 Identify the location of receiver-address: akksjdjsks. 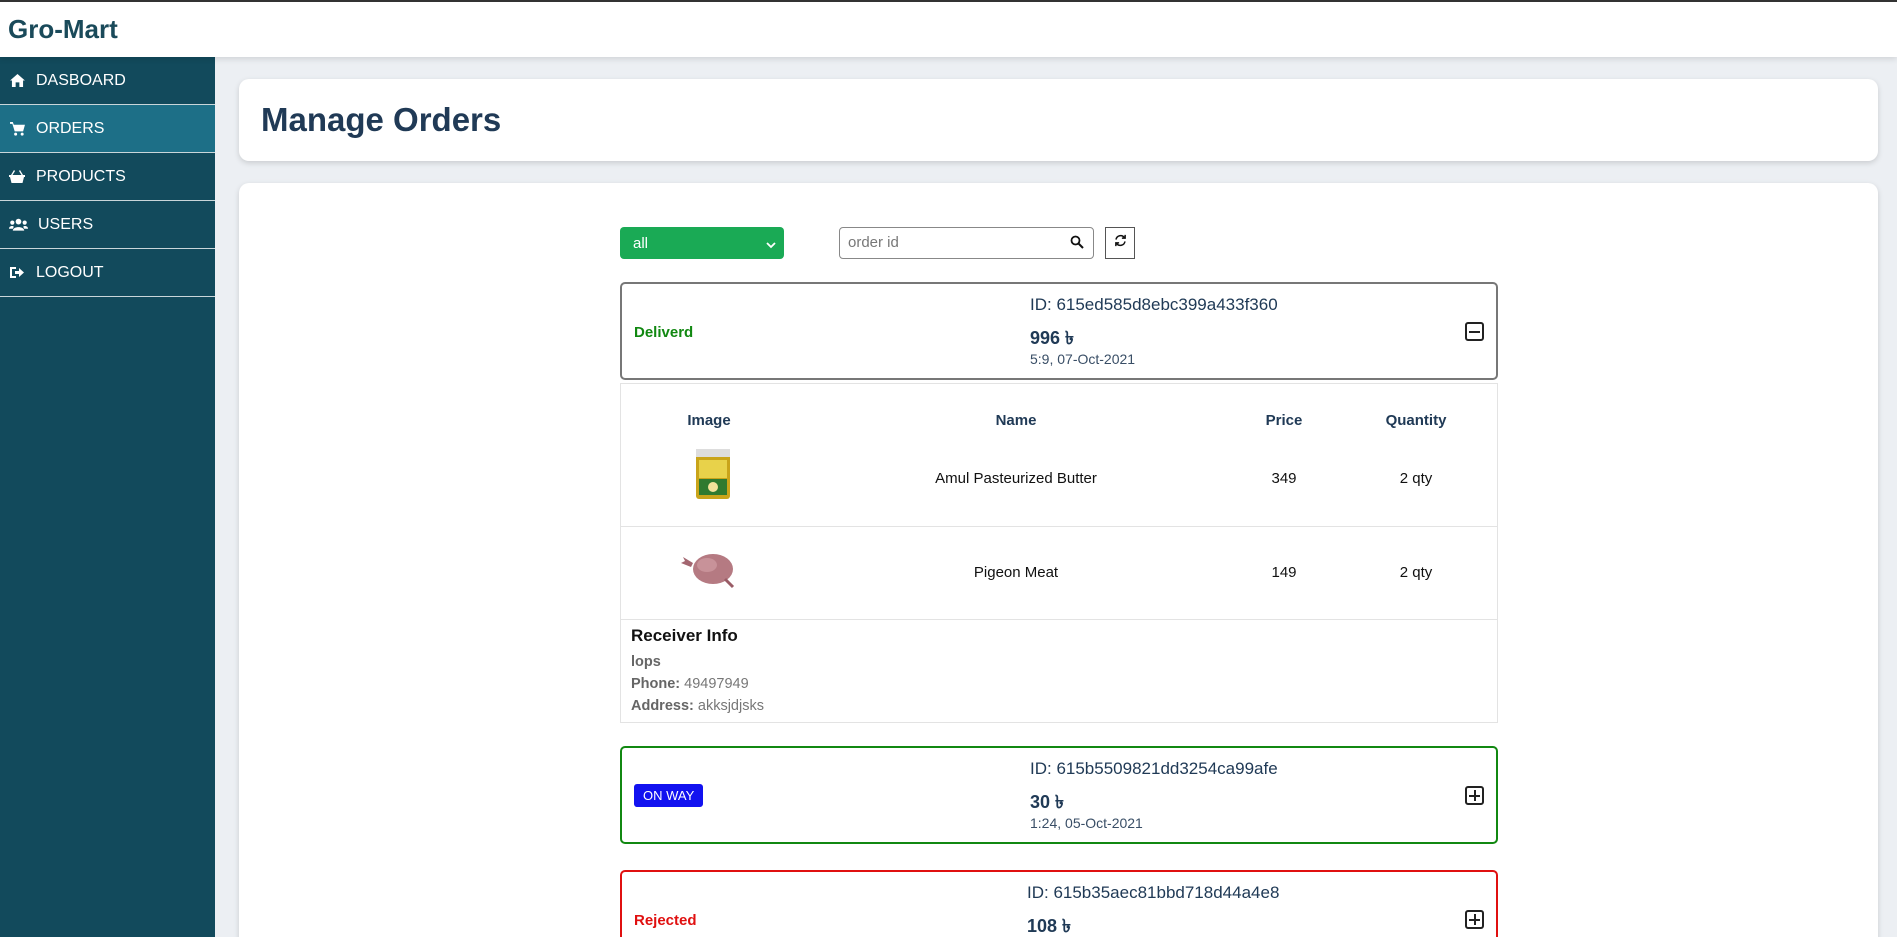
(730, 706).